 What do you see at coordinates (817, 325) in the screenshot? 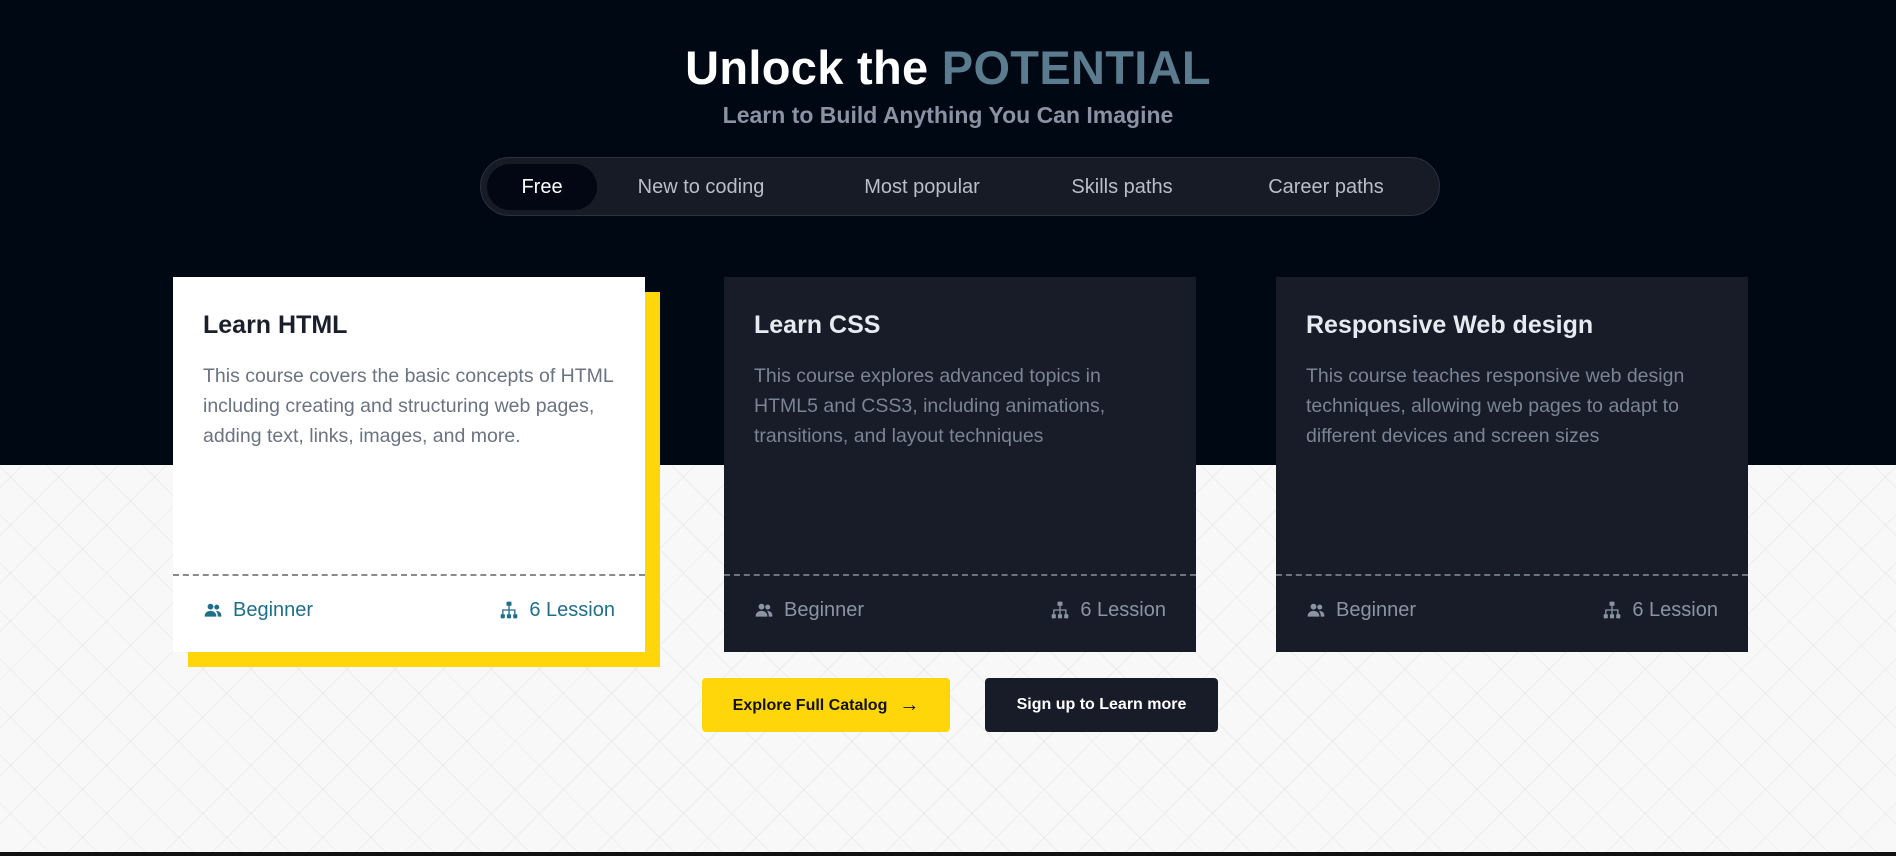
I see `course-title: Learn CSS` at bounding box center [817, 325].